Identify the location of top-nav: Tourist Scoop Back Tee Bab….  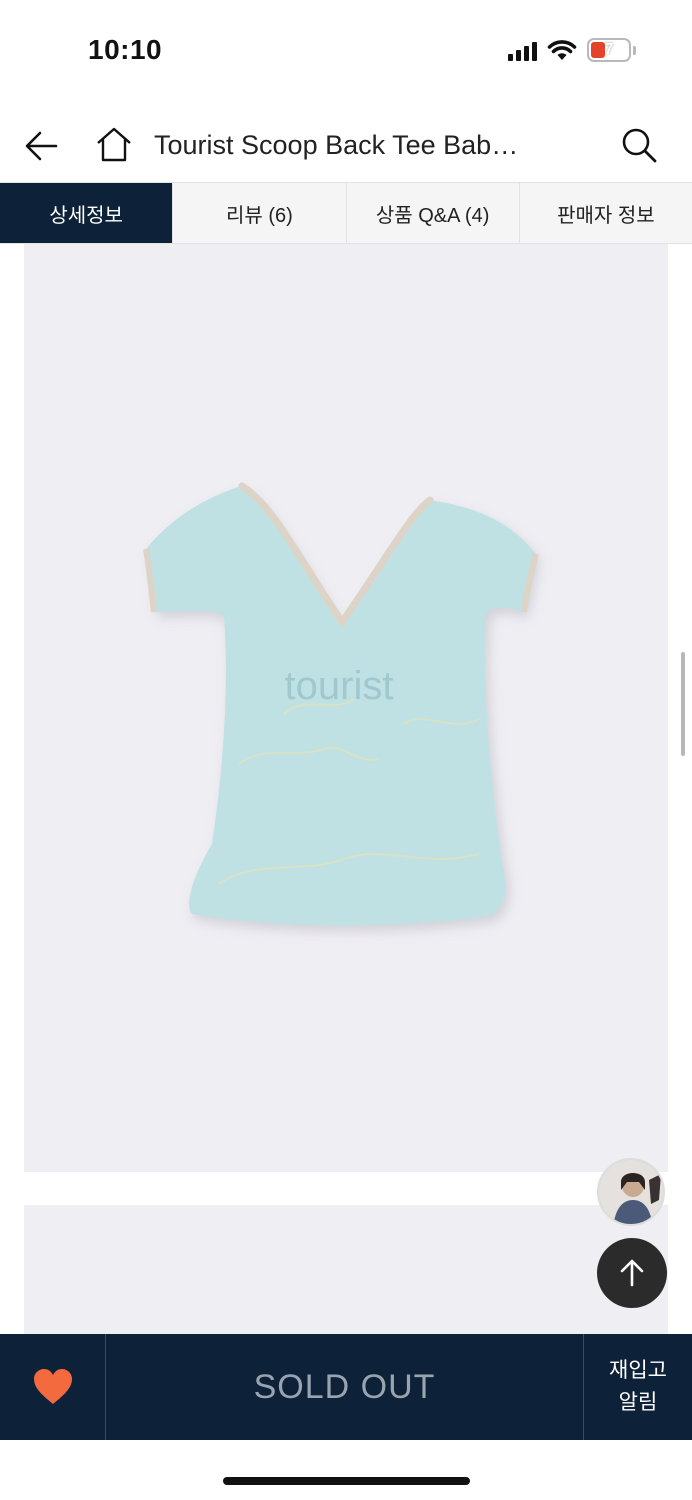
(346, 146).